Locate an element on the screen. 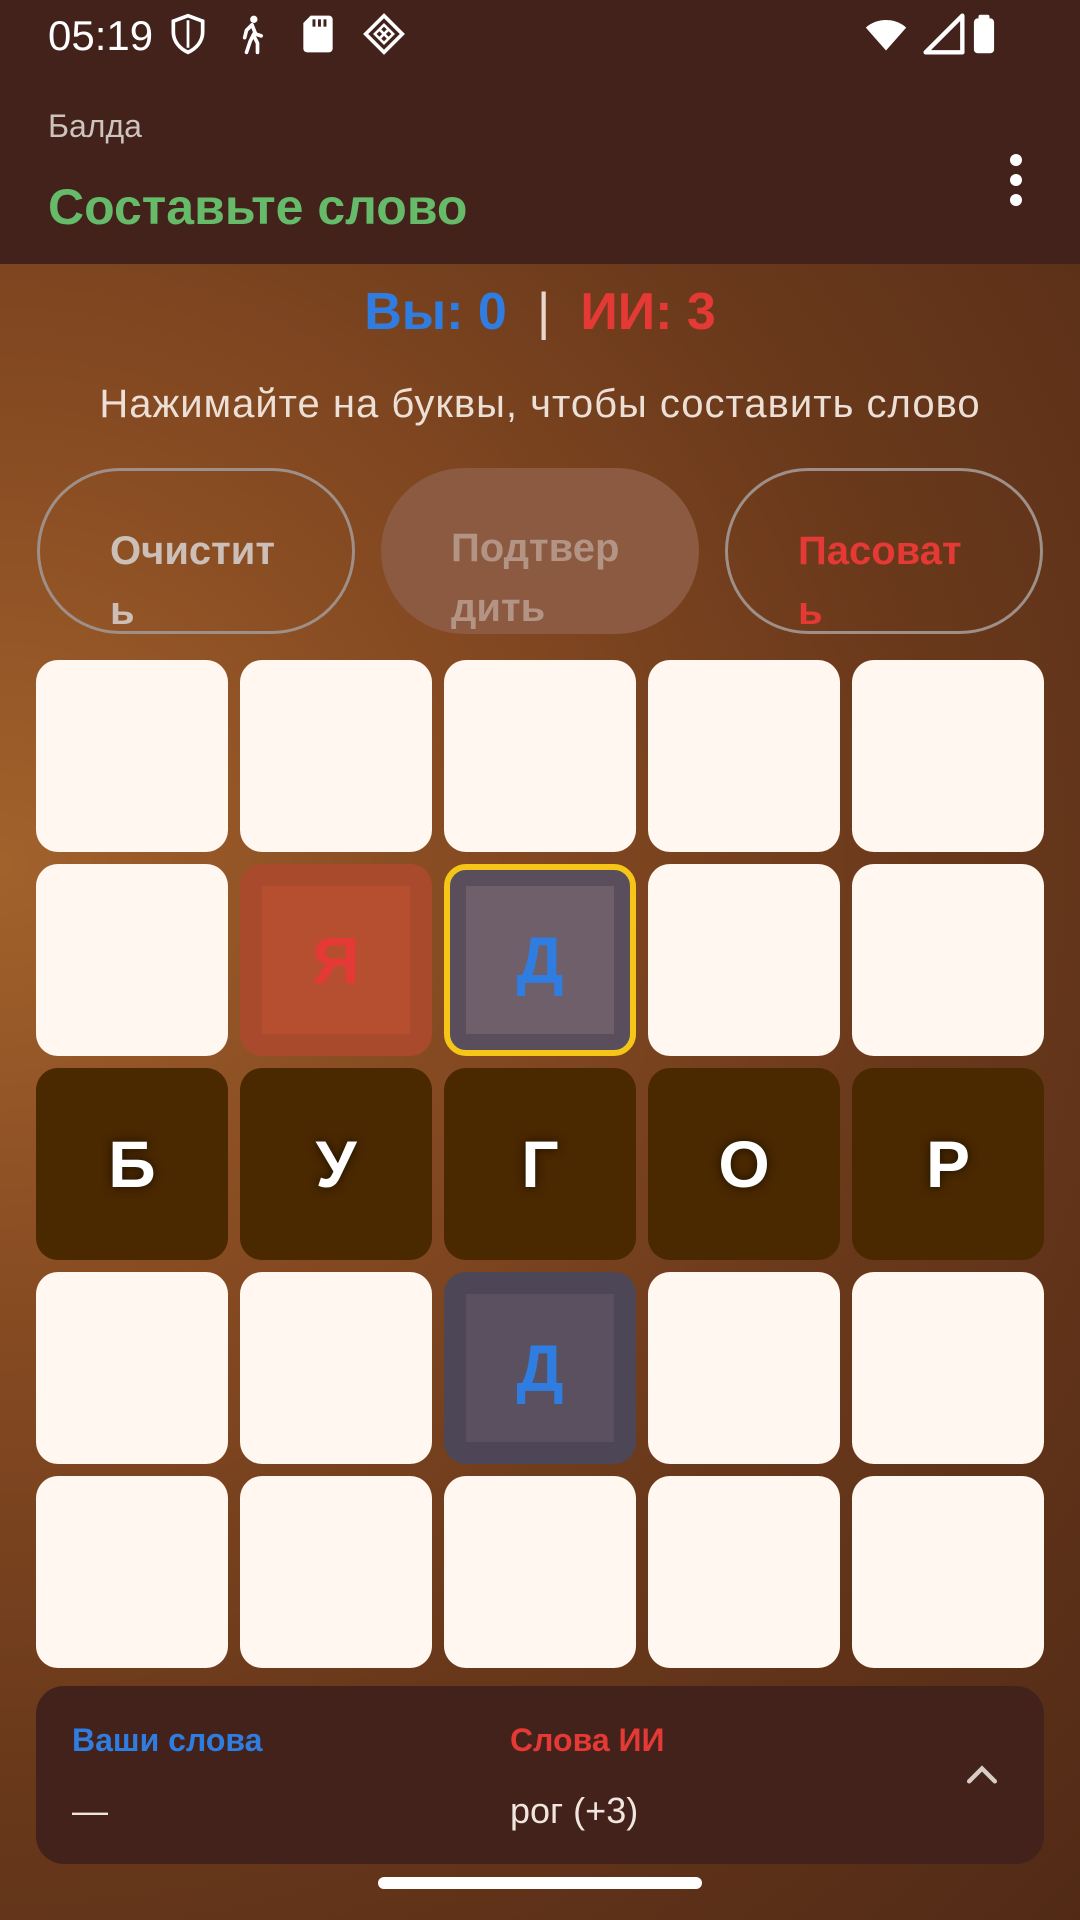 The width and height of the screenshot is (1080, 1920). cell-letter: Я is located at coordinates (336, 960).